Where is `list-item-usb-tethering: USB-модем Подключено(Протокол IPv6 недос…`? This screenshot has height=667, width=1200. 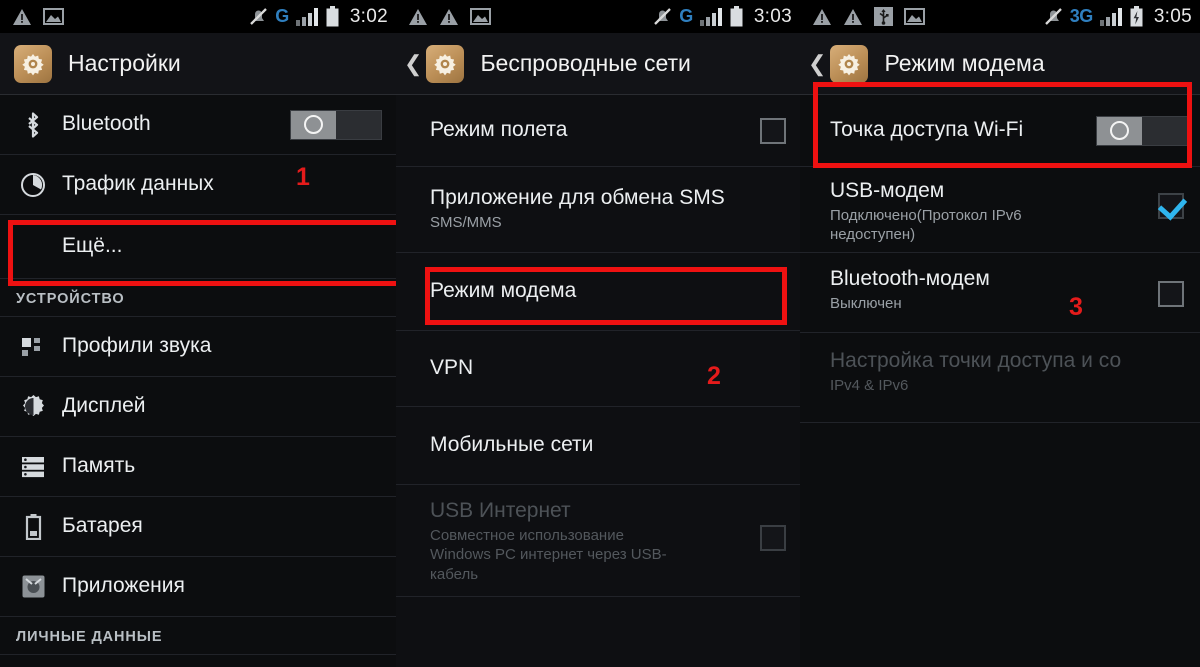
list-item-usb-tethering: USB-модем Подключено(Протокол IPv6 недос… is located at coordinates (1000, 210).